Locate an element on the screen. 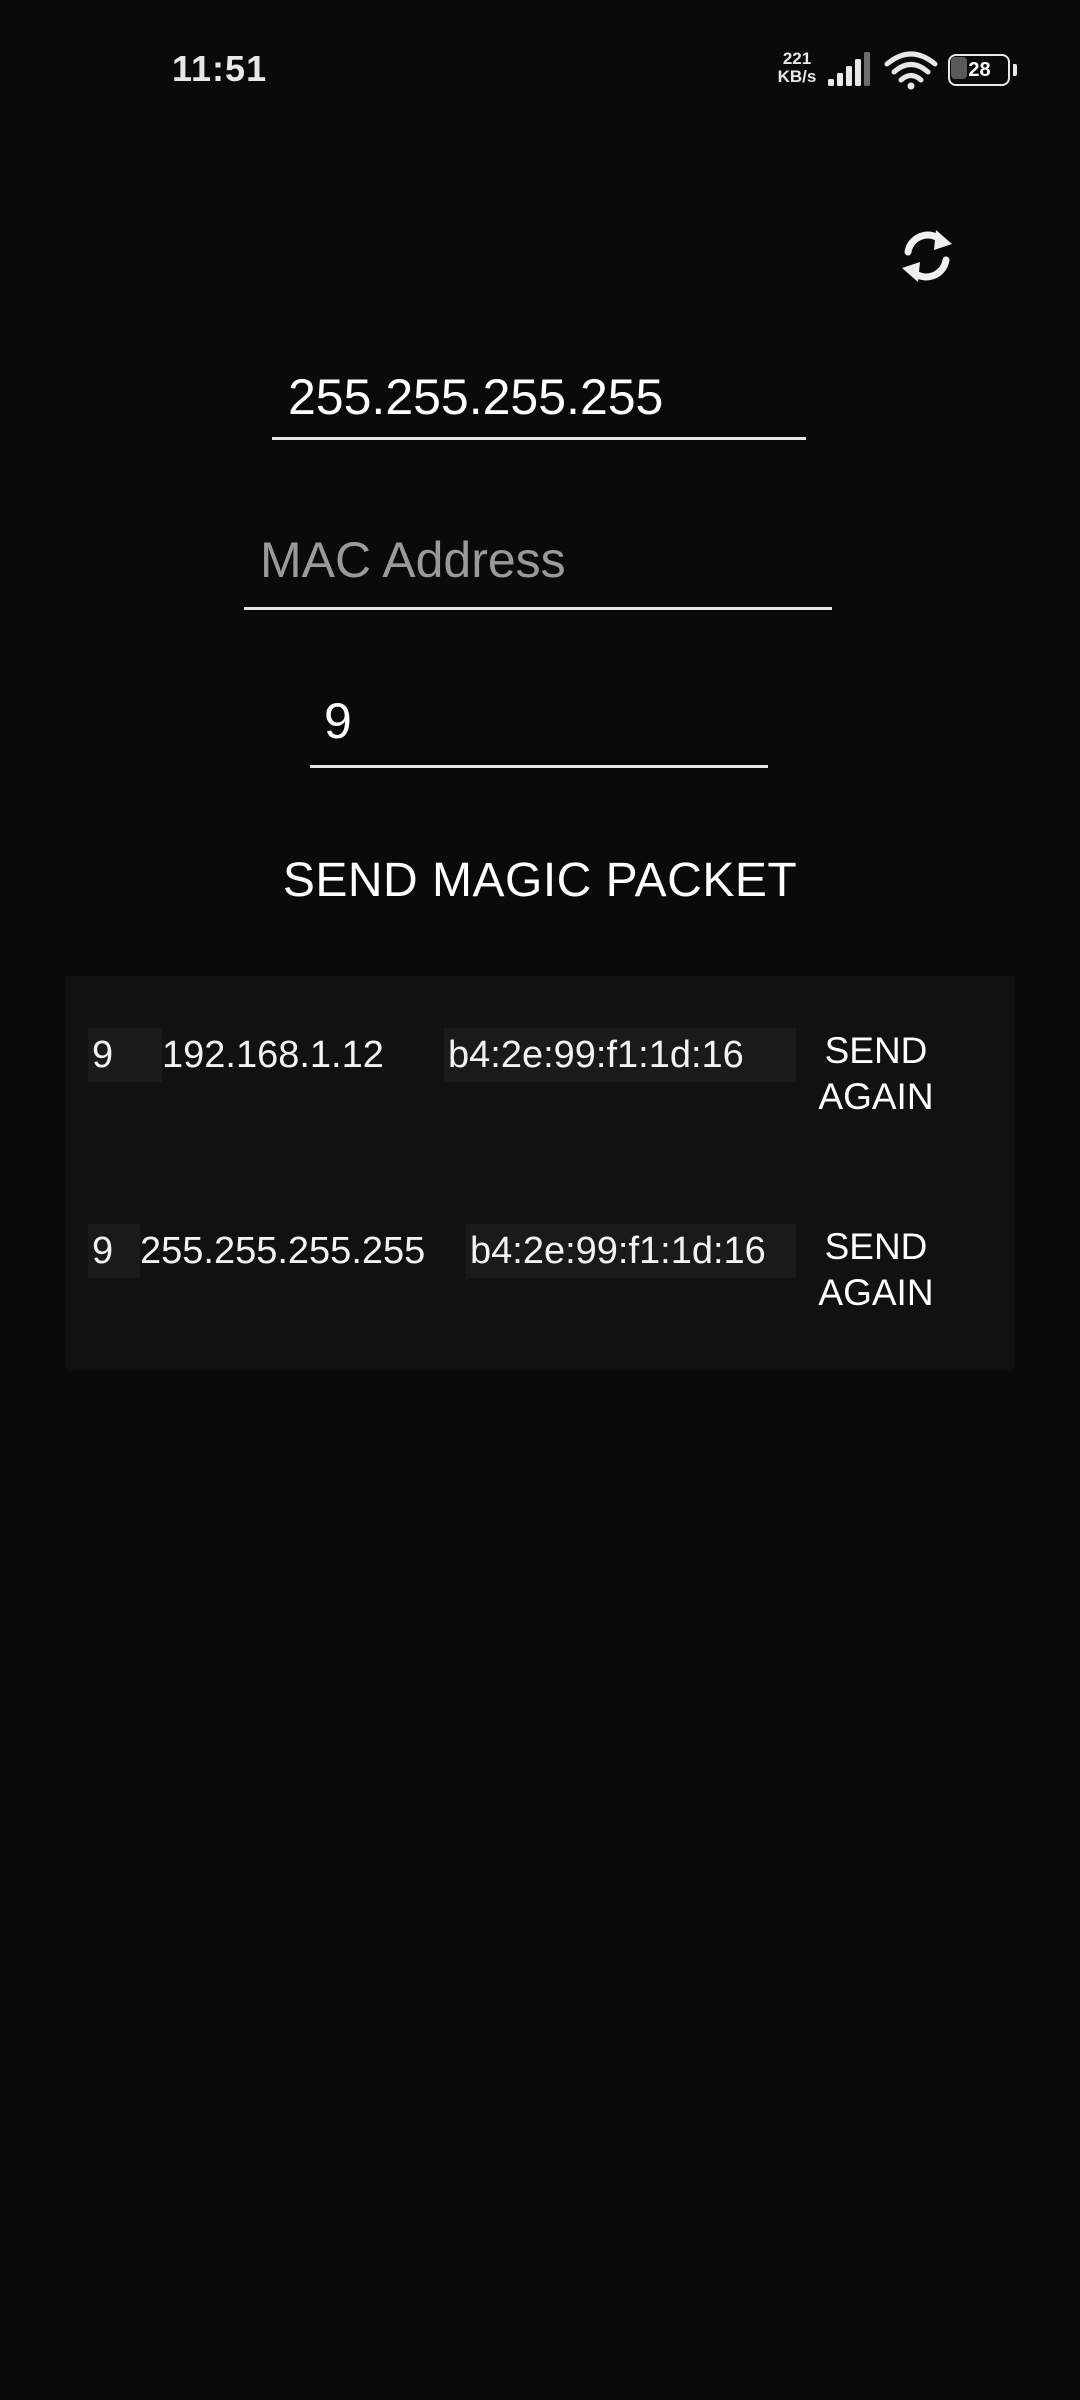 This screenshot has height=2400, width=1080. port-input is located at coordinates (539, 720).